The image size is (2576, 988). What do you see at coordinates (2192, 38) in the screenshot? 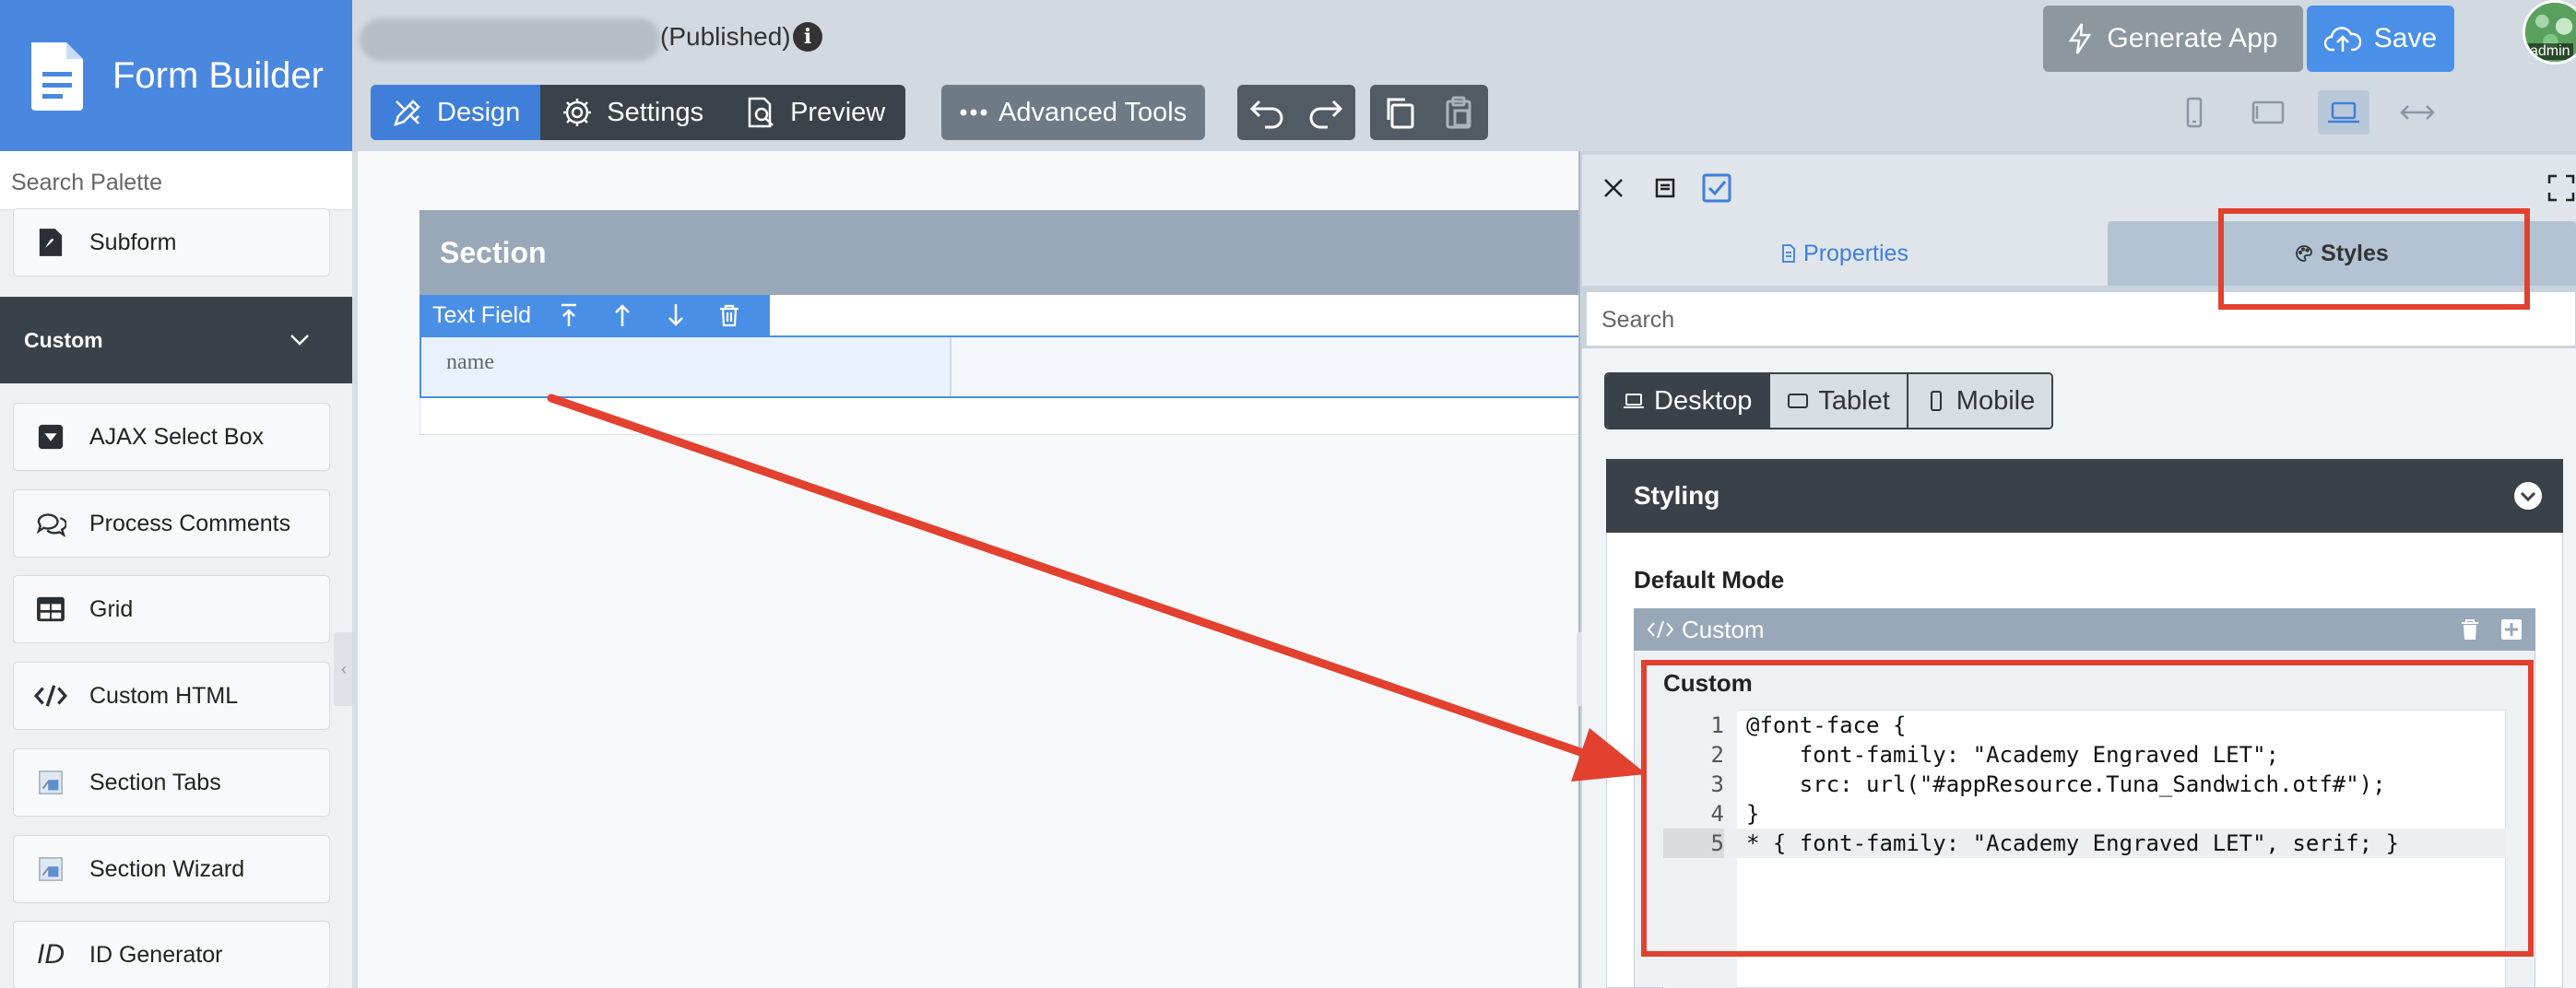
I see `generate-app-label: Generate App` at bounding box center [2192, 38].